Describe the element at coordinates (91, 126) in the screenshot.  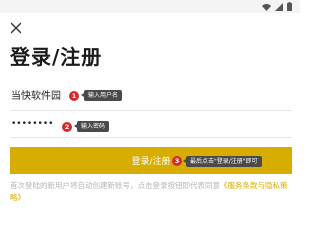
I see `annotation-tooltip-2: 输入密码` at that location.